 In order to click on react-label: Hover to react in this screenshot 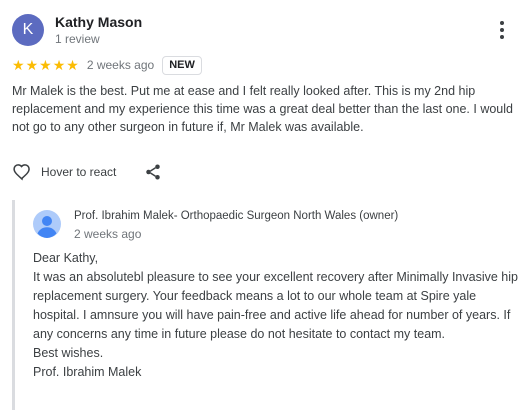, I will do `click(79, 172)`.